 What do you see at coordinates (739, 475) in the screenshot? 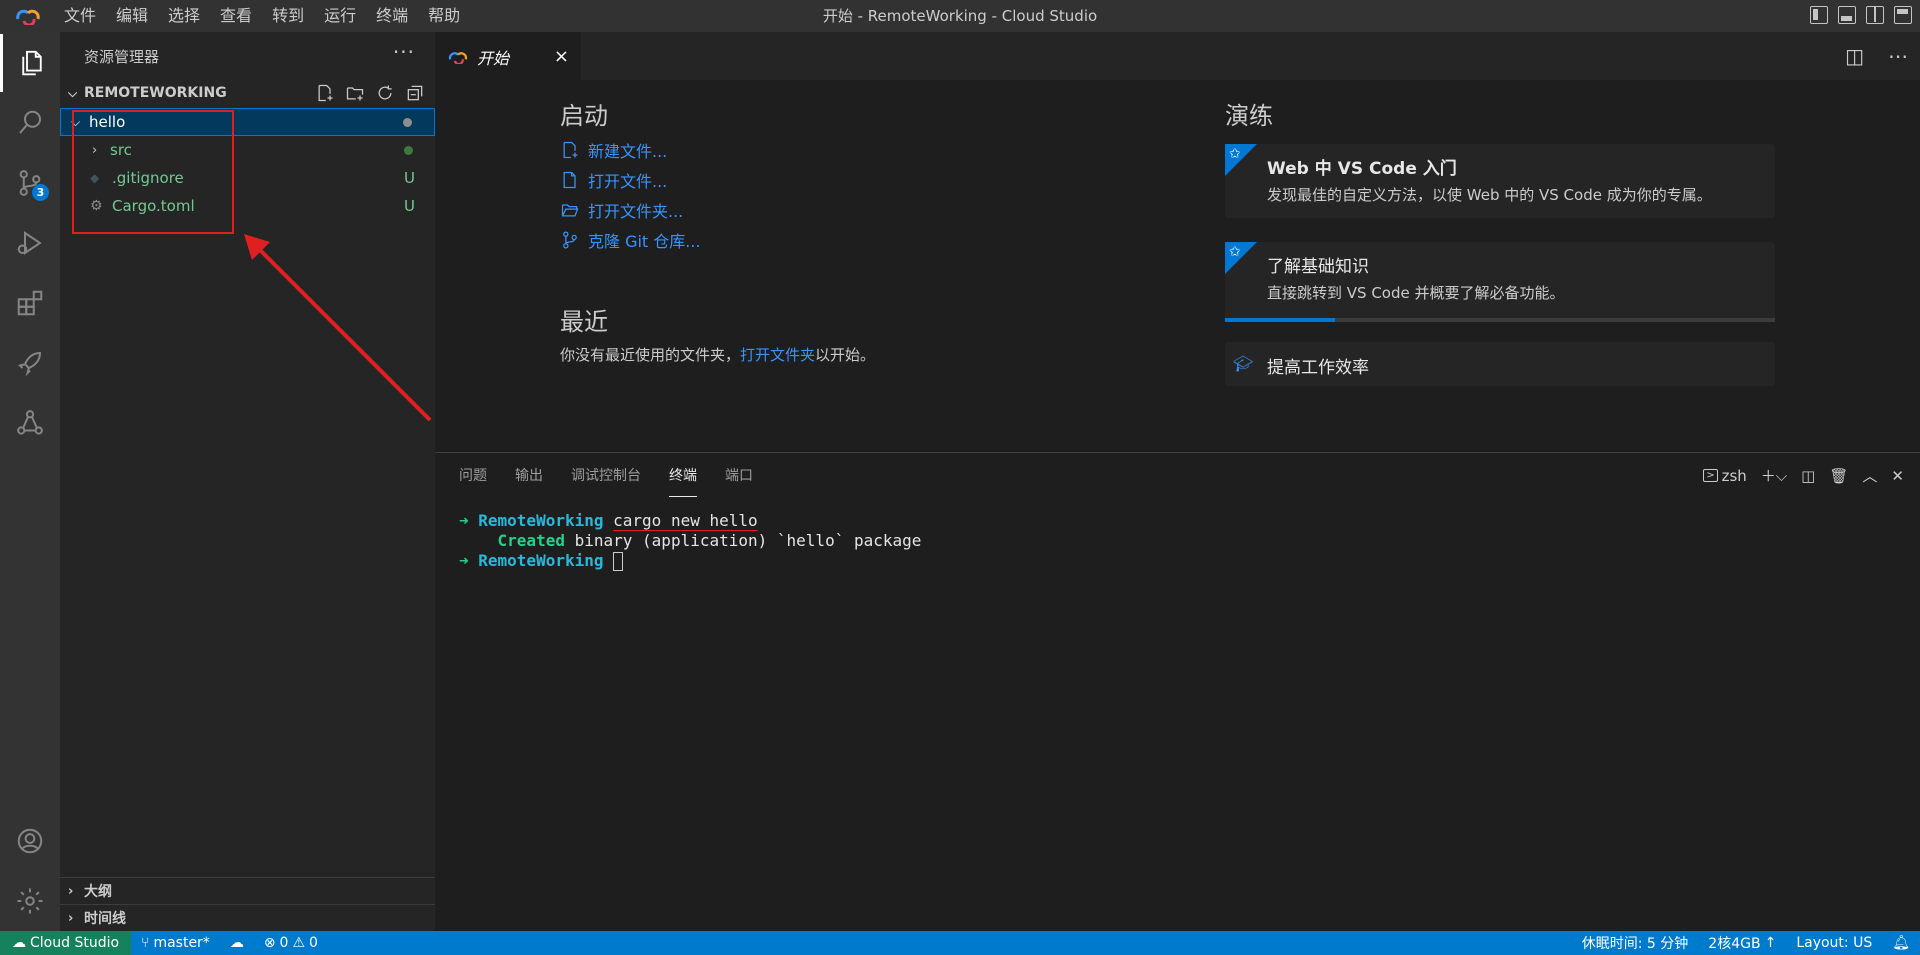
I see `tab-ports: 端口` at bounding box center [739, 475].